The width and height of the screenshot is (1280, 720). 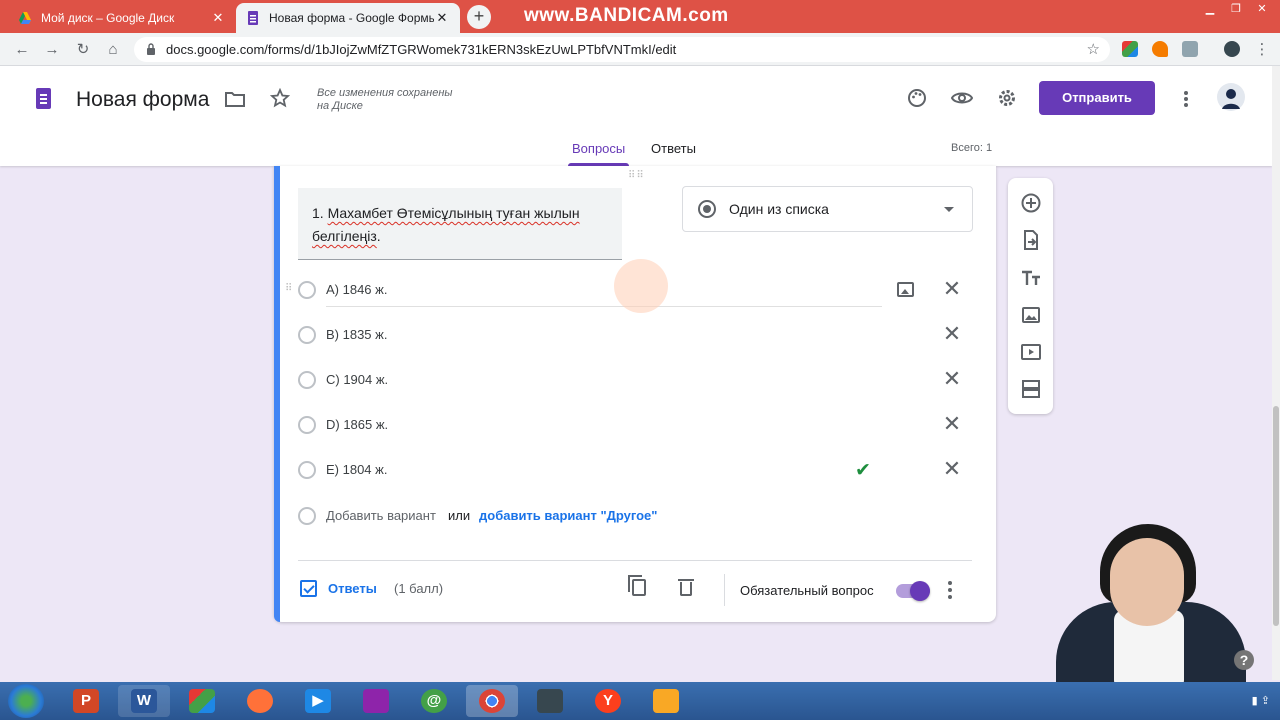 What do you see at coordinates (453, 213) in the screenshot?
I see `question-text: Махамбет Өтемісұлының туған жылын` at bounding box center [453, 213].